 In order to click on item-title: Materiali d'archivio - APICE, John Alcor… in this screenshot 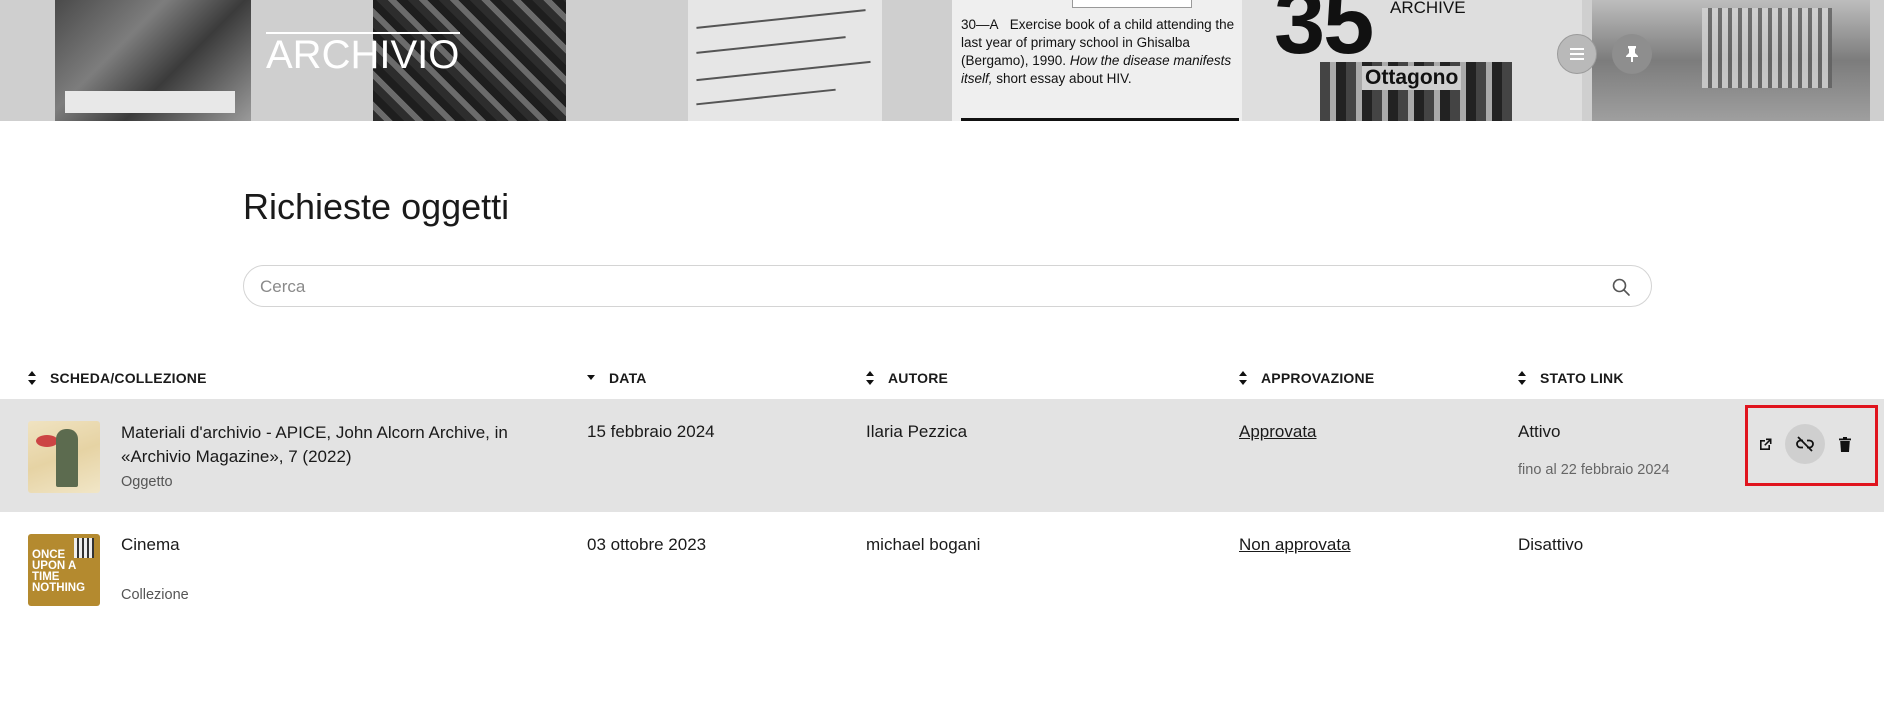, I will do `click(341, 445)`.